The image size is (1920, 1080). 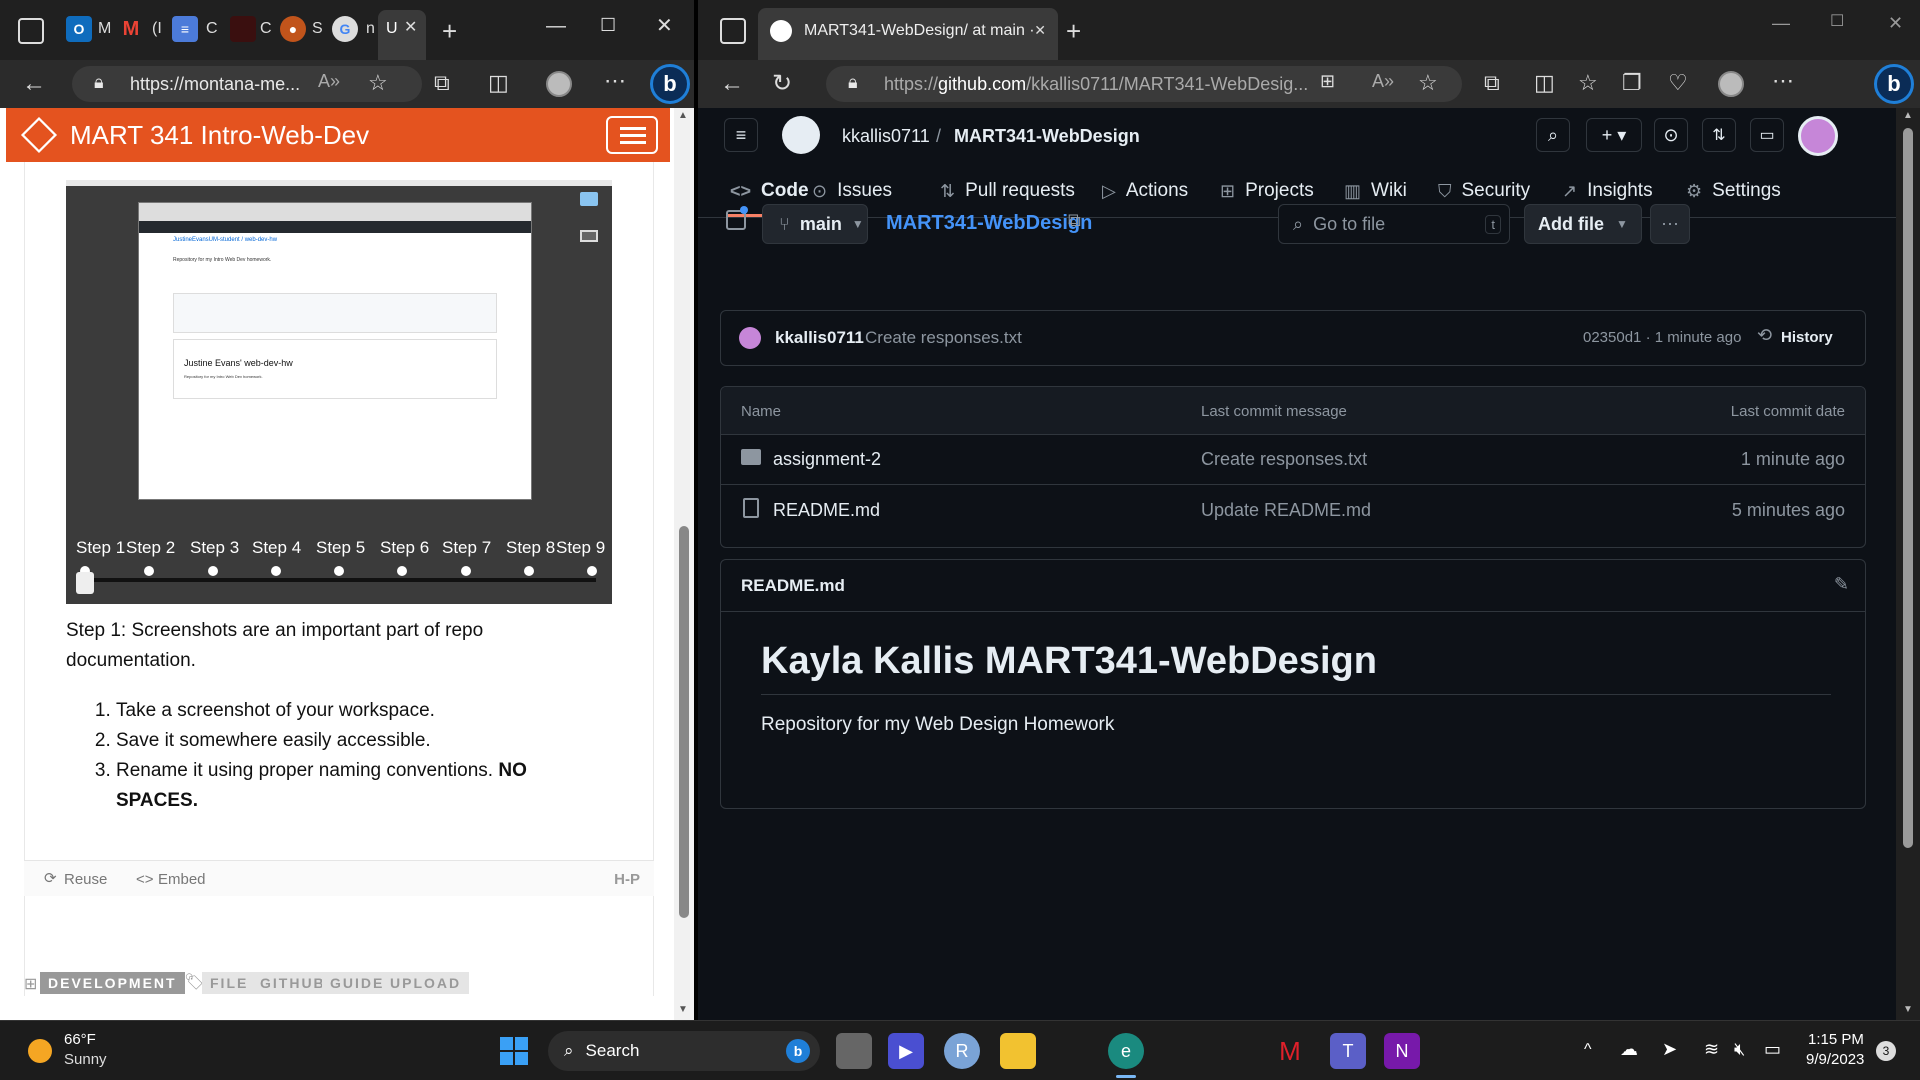 I want to click on more-options-button: ⋯, so click(x=1670, y=224).